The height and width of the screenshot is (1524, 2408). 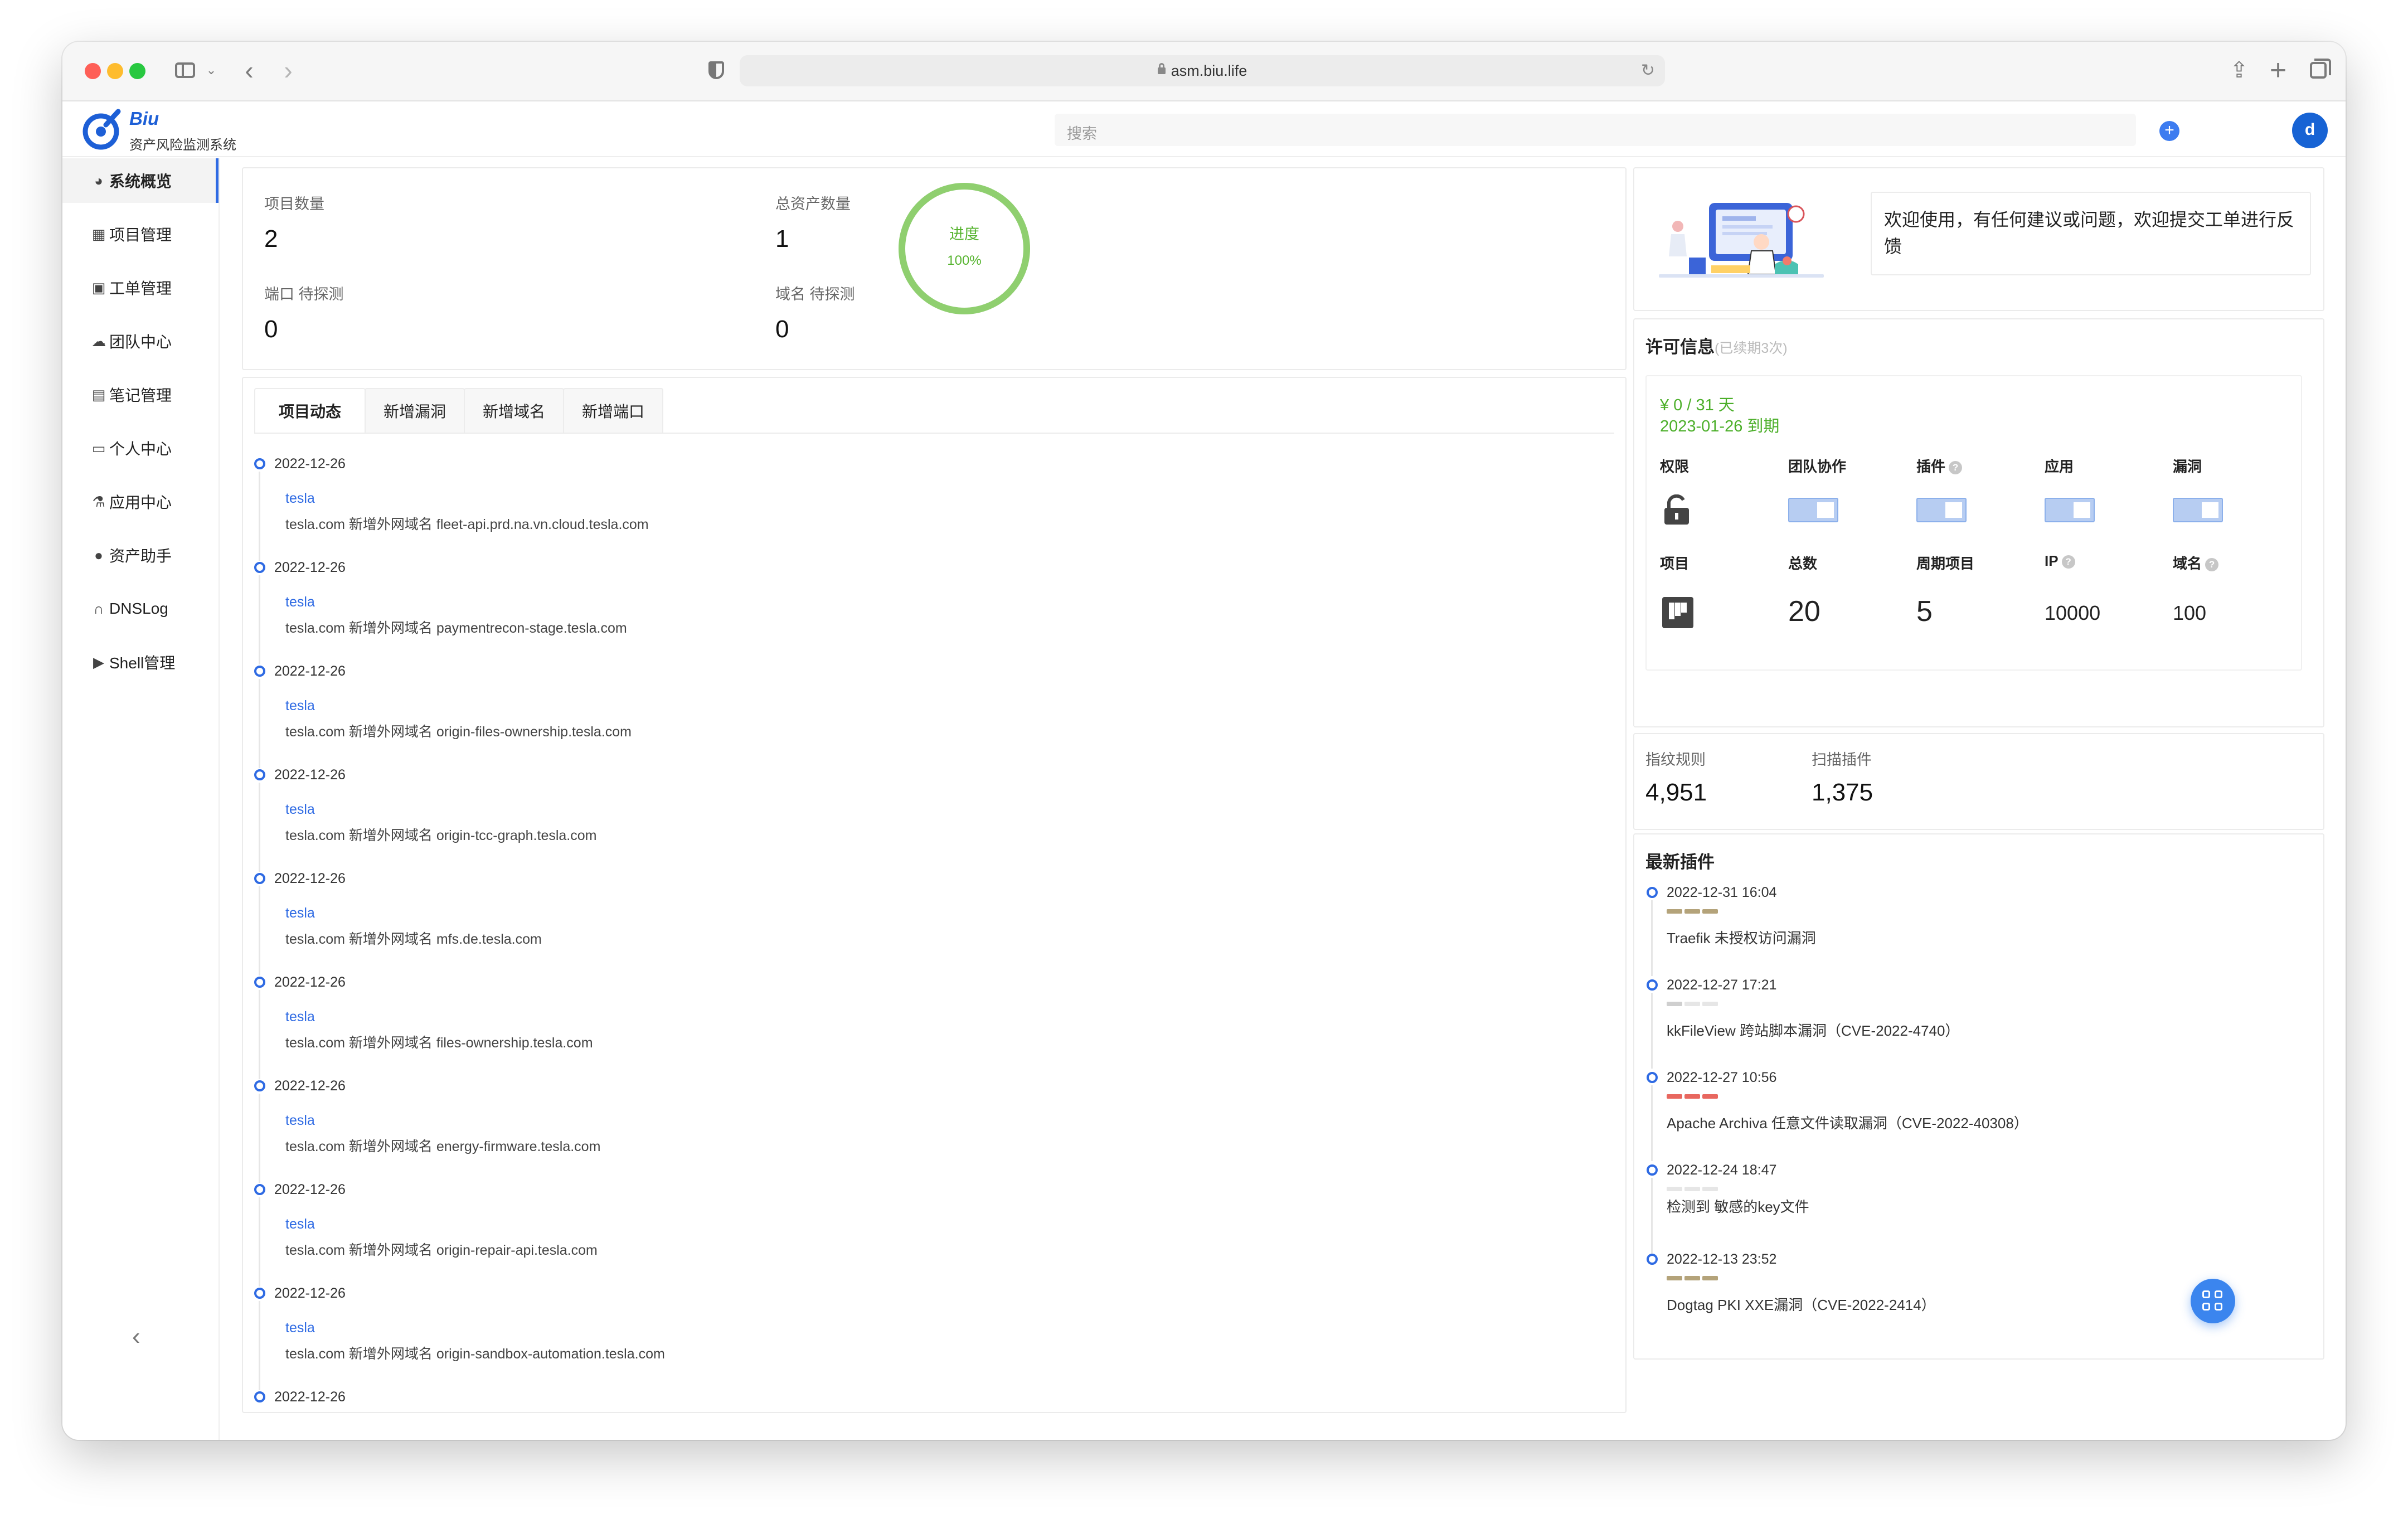 I want to click on address-bar: asm.biu.life ↻, so click(x=1203, y=71).